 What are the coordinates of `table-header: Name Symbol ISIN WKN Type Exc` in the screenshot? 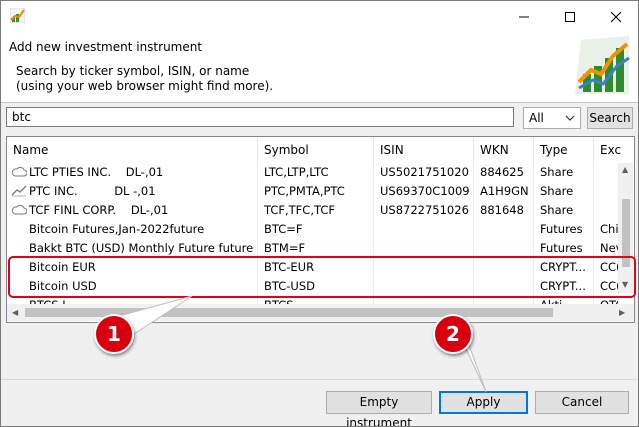 It's located at (320, 150).